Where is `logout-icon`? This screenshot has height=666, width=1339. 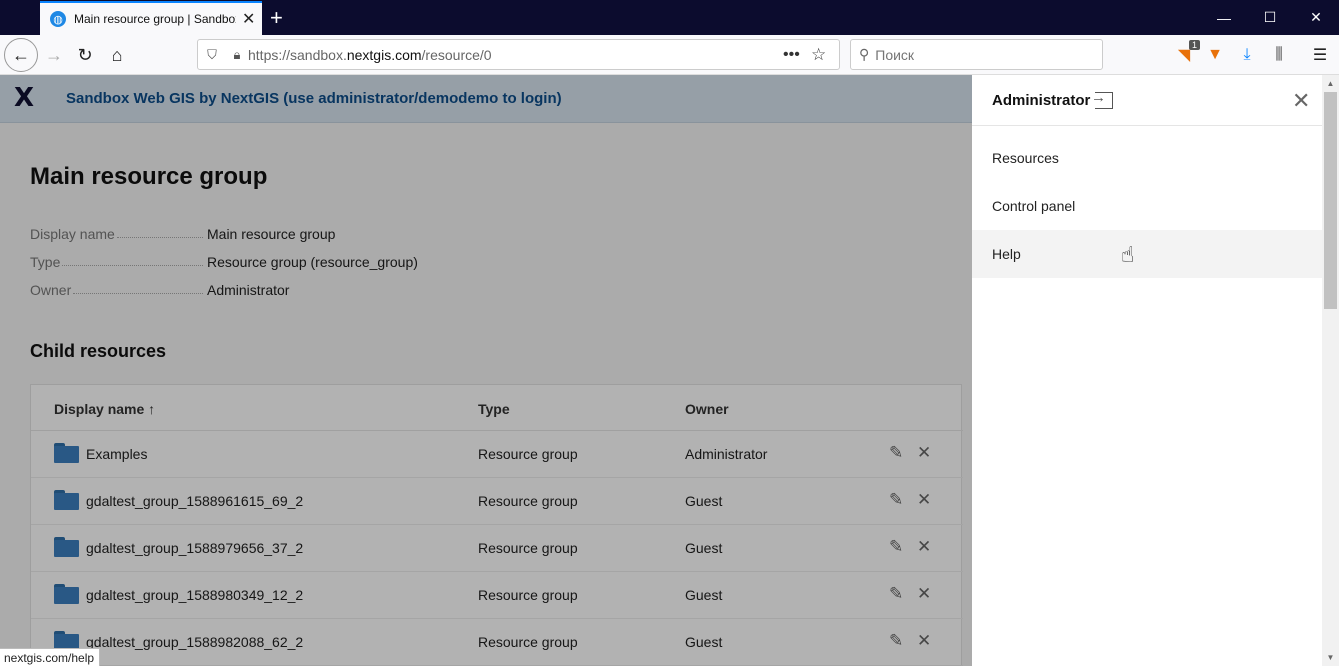
logout-icon is located at coordinates (1102, 99).